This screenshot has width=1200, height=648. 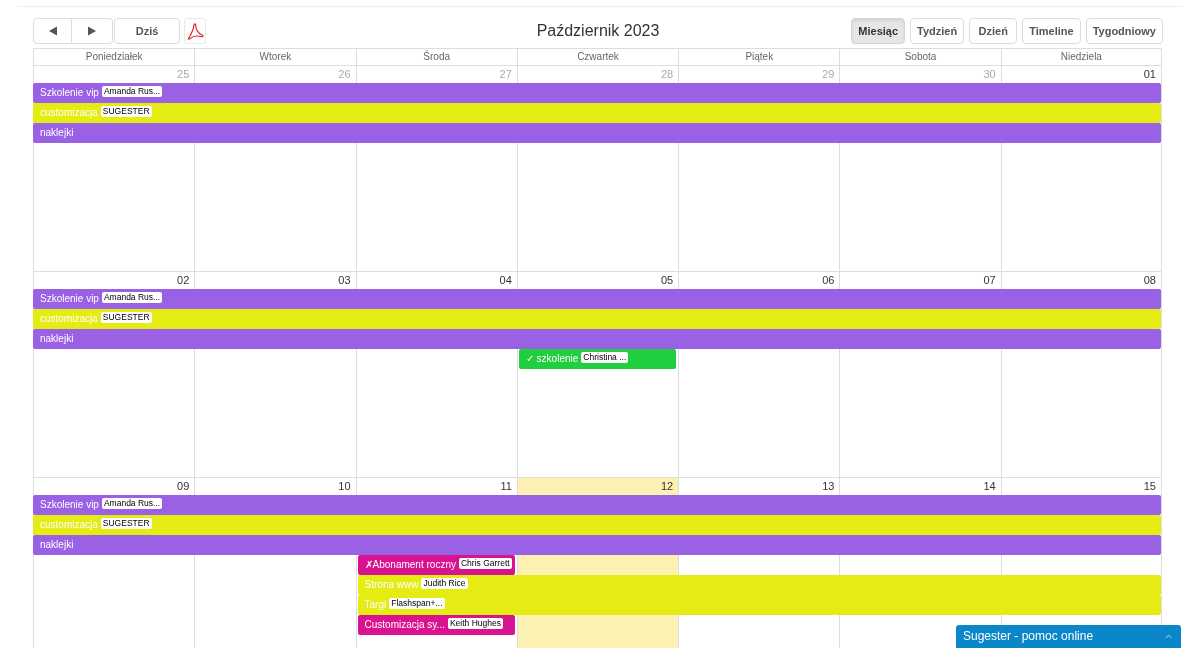 I want to click on pdf-icon, so click(x=195, y=31).